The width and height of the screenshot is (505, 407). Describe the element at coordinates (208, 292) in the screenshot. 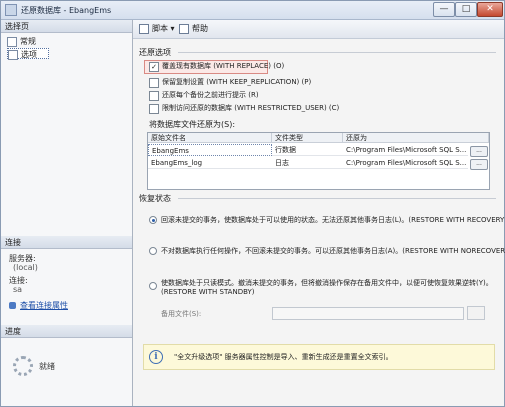

I see `restore-with-standby-label-2: (RESTORE WITH STANDBY)` at that location.